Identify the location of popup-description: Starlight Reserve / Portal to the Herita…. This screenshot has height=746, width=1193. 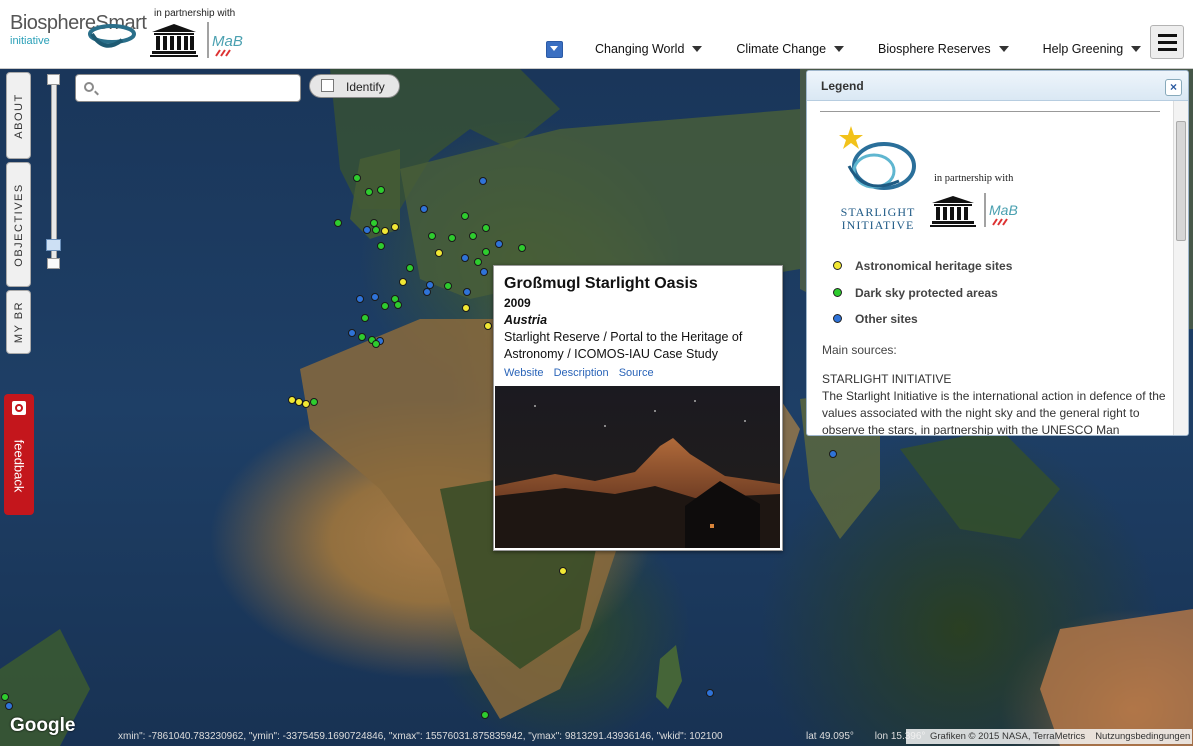
(623, 345).